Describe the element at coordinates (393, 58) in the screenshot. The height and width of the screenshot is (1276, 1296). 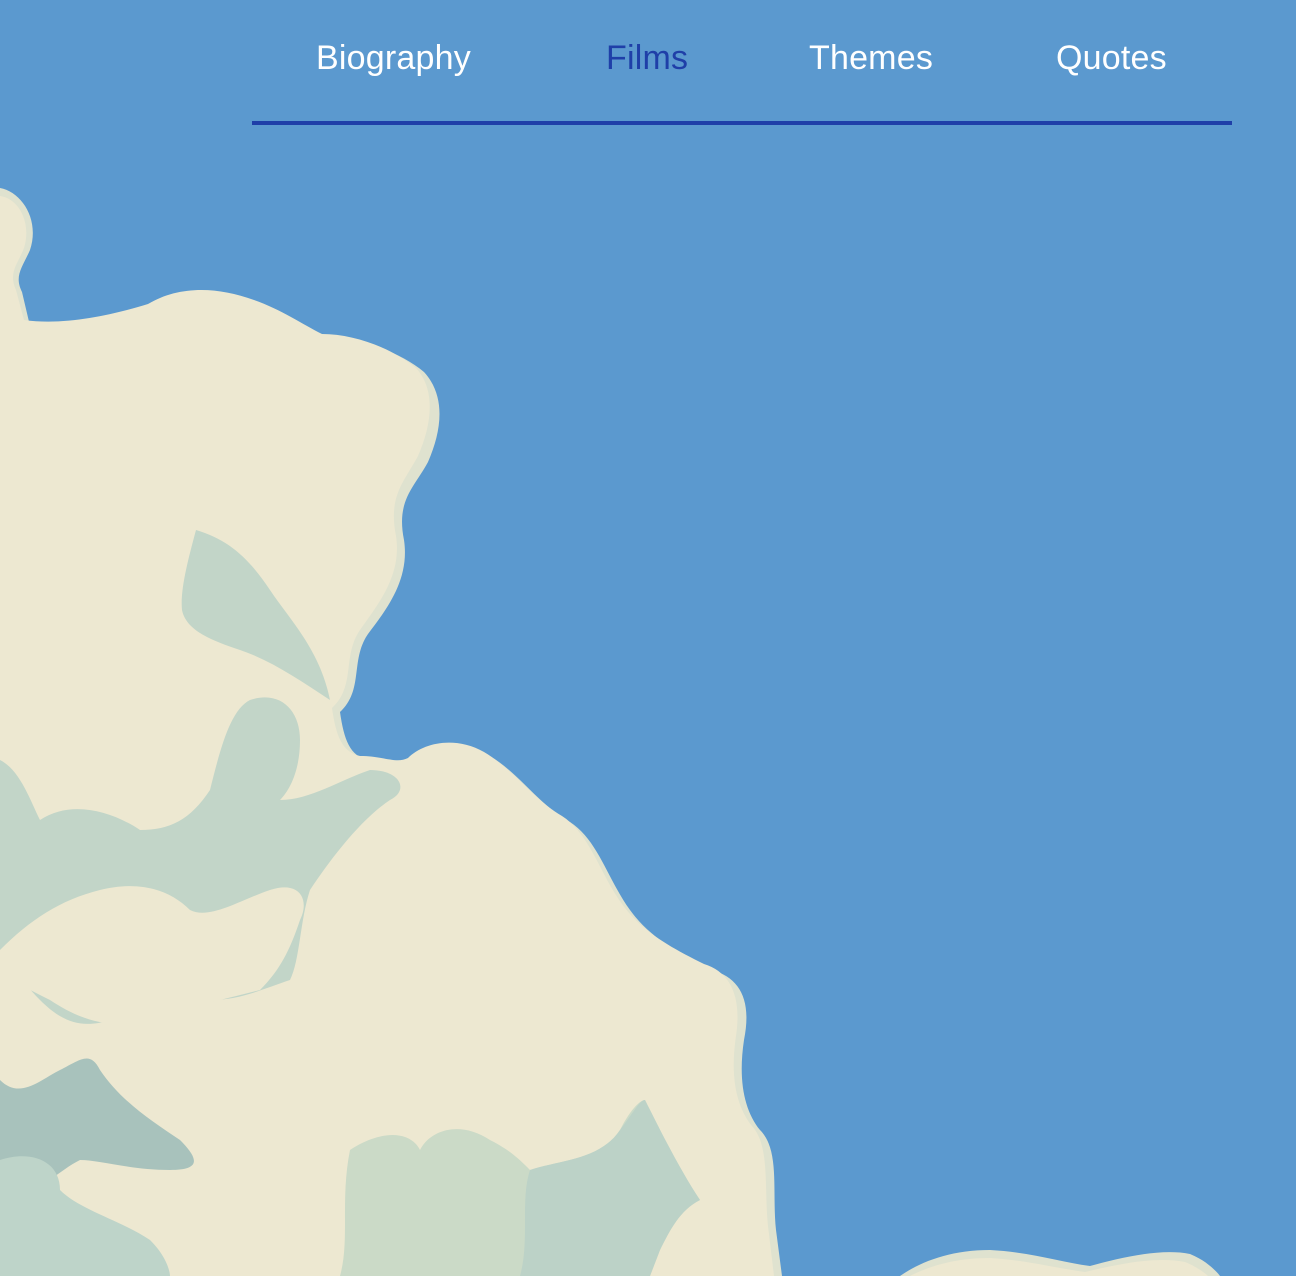
I see `nav-biography-link: Biography` at that location.